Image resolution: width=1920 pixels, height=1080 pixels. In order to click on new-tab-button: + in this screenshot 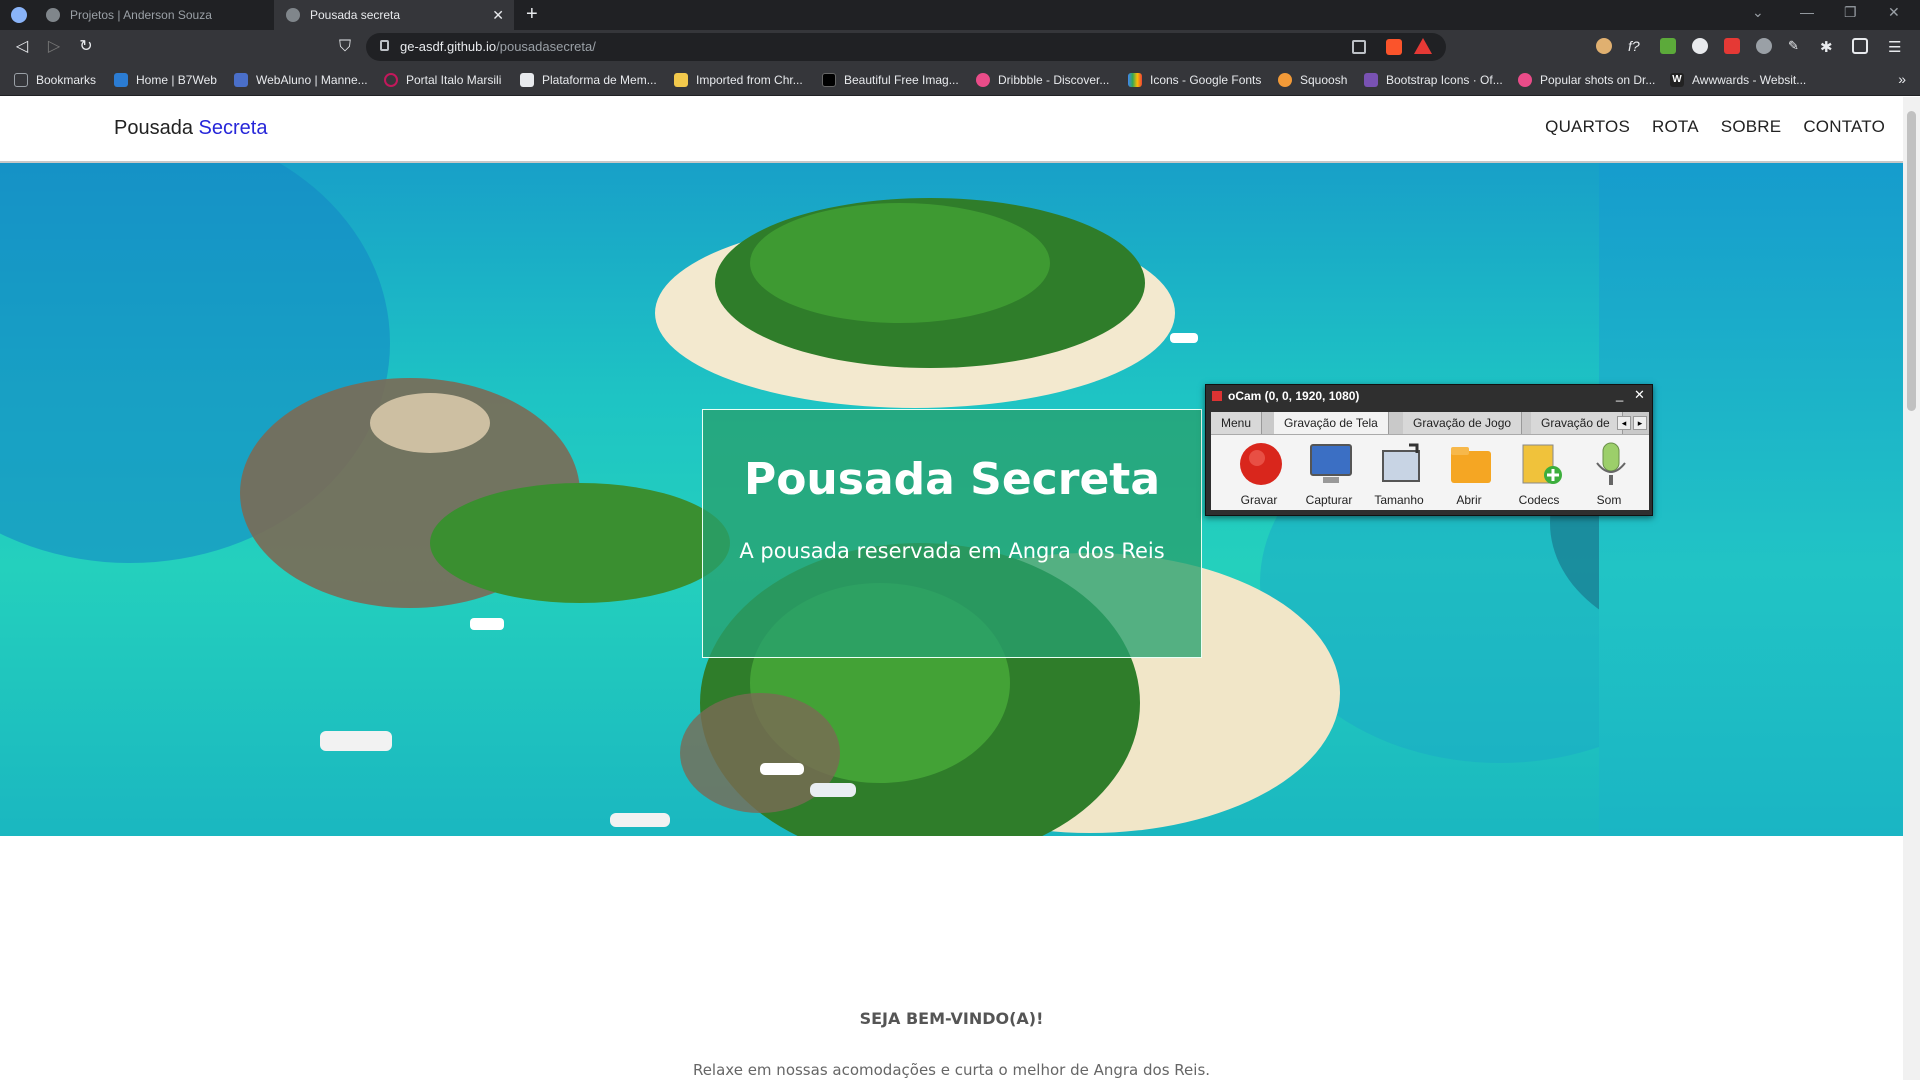, I will do `click(532, 14)`.